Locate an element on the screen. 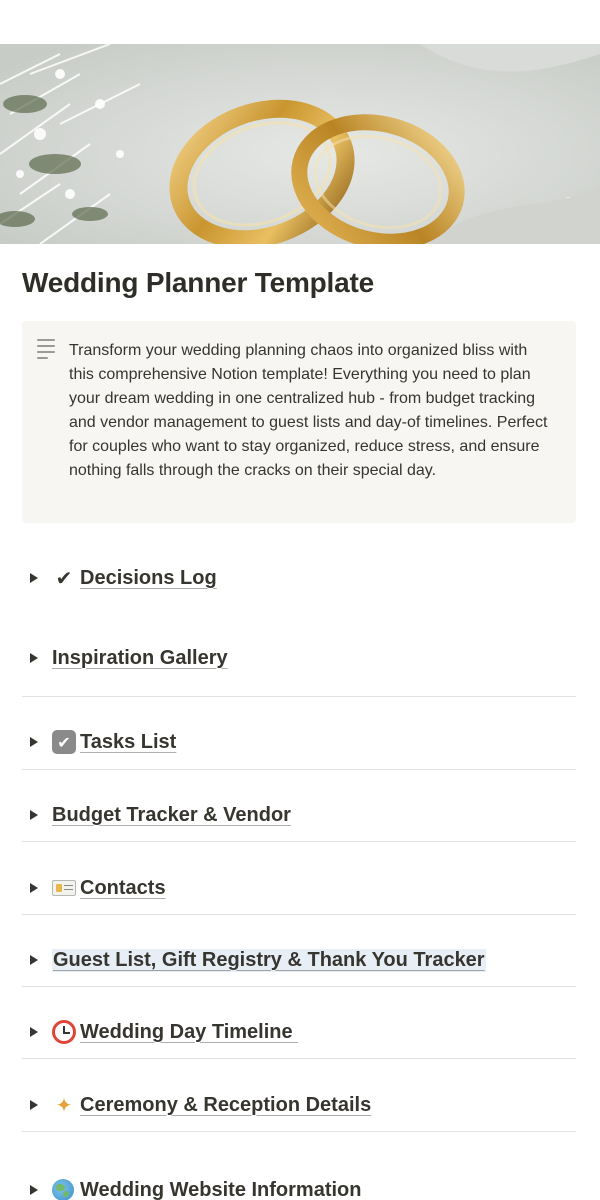 The image size is (600, 1200). toggle-heading: ✔ Tasks List is located at coordinates (114, 742).